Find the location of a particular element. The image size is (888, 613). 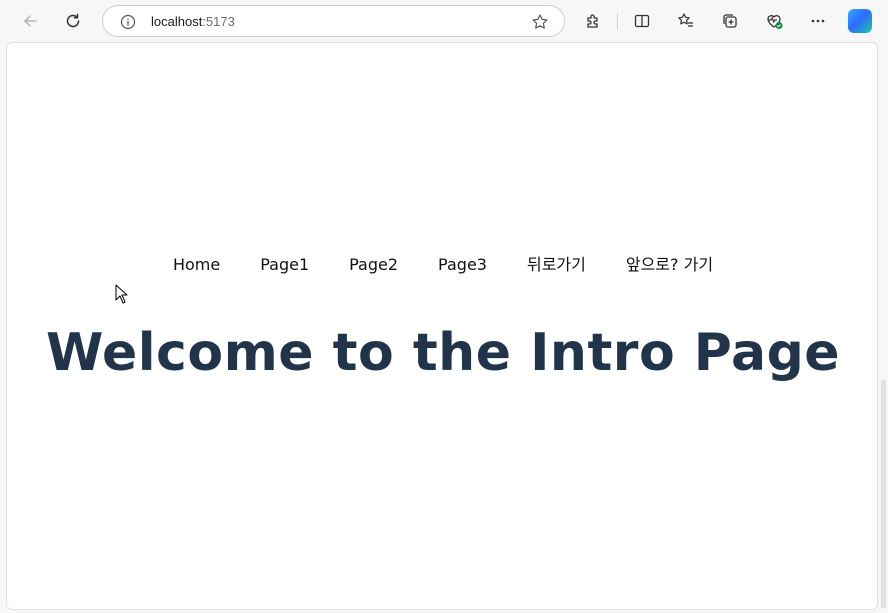

page-heading: Welcome to the Intro Page is located at coordinates (443, 353).